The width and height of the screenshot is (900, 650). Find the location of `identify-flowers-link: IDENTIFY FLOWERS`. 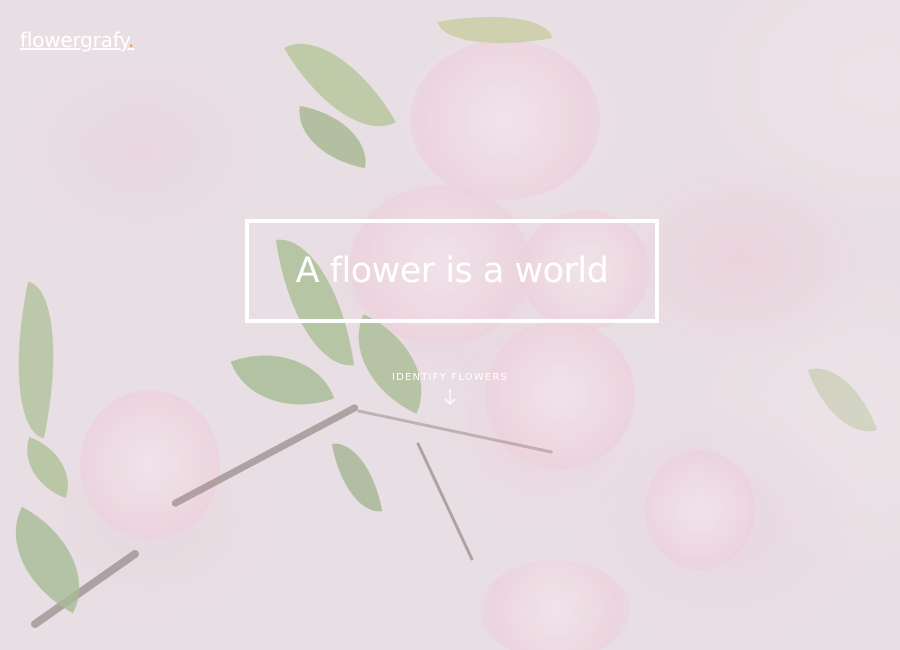

identify-flowers-link: IDENTIFY FLOWERS is located at coordinates (450, 389).